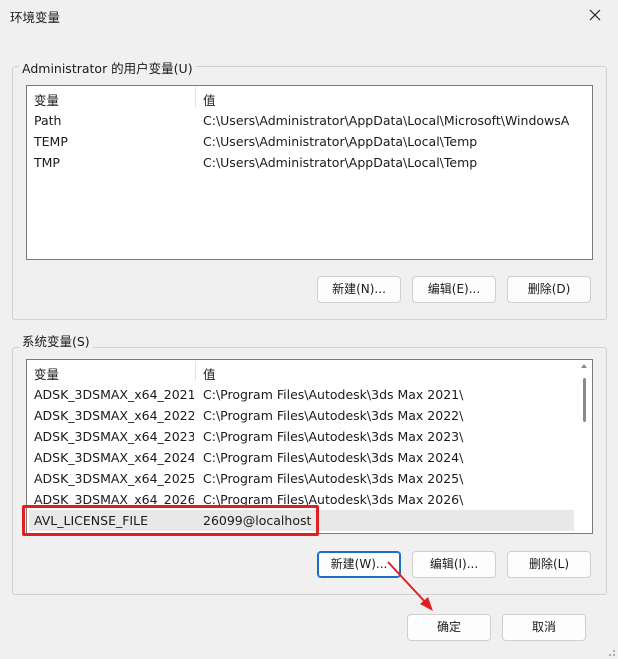 The image size is (618, 659). I want to click on variable-name: Path, so click(48, 120).